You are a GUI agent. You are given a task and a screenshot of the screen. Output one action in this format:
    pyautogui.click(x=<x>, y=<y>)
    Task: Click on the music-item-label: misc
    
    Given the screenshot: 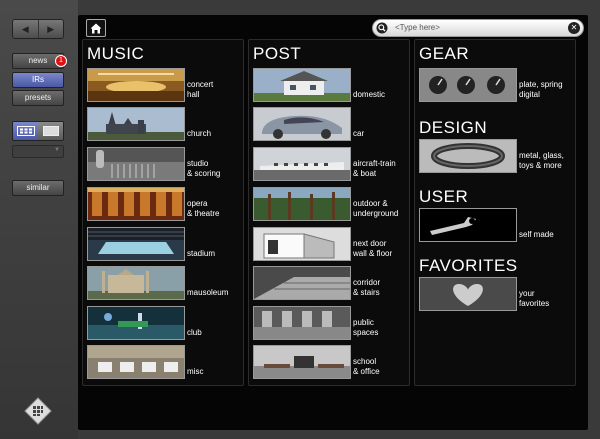 What is the action you would take?
    pyautogui.click(x=195, y=371)
    